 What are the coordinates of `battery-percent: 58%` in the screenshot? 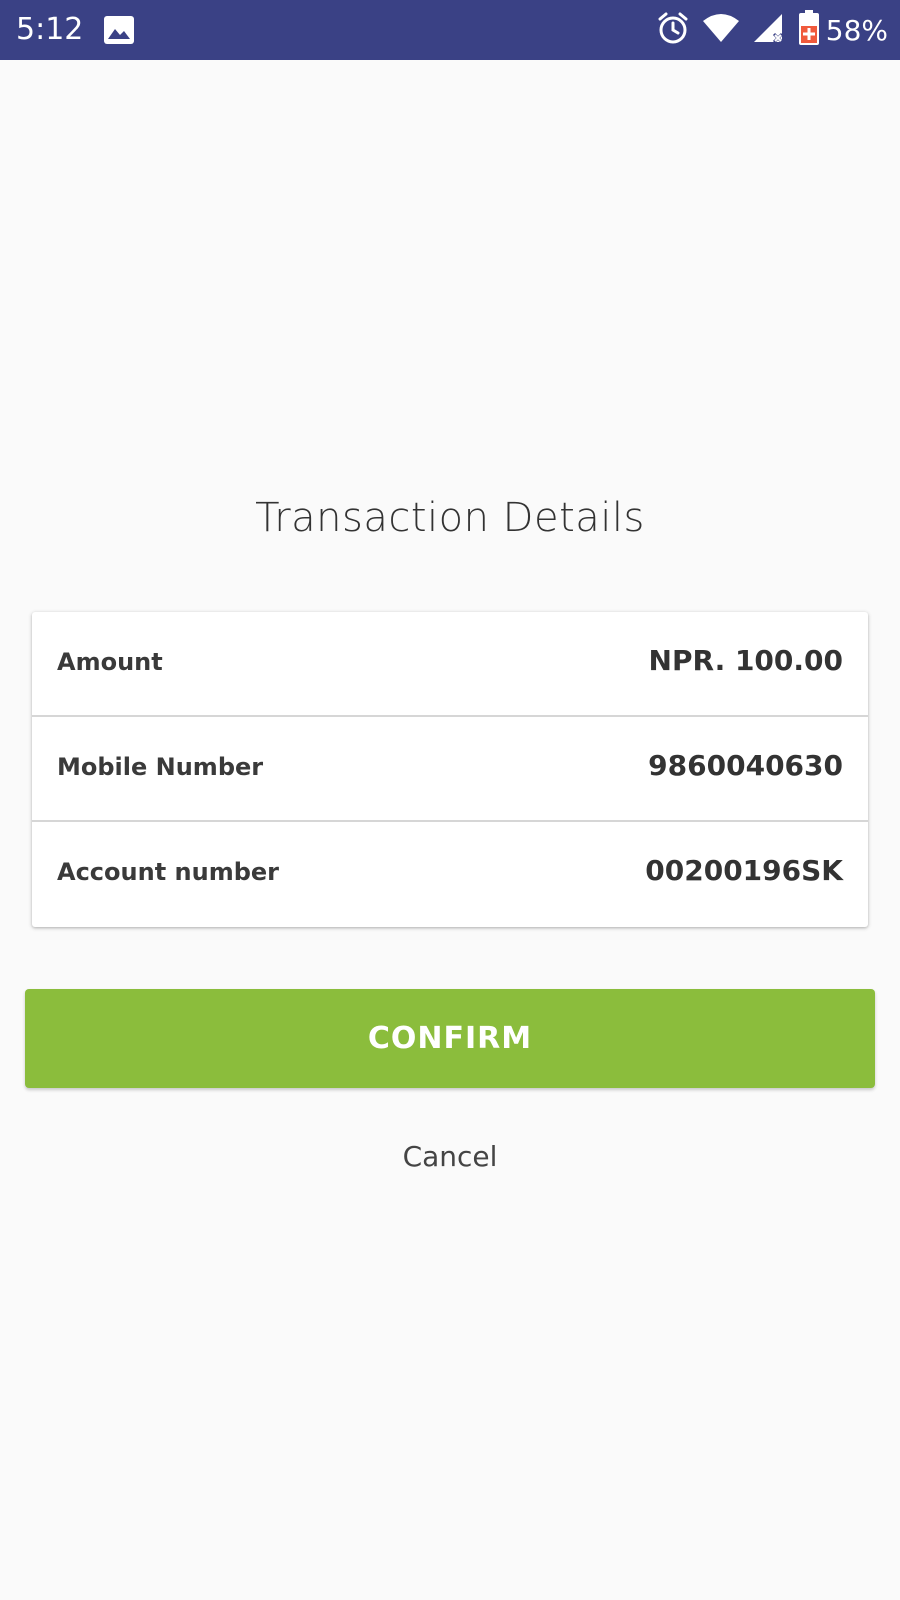 It's located at (856, 30).